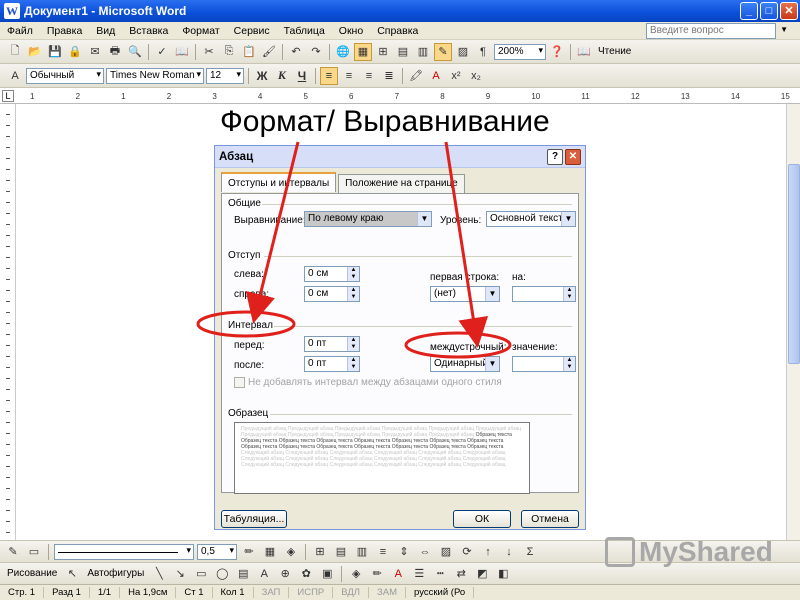 The image size is (800, 600). I want to click on undo-icon: ↶, so click(296, 52).